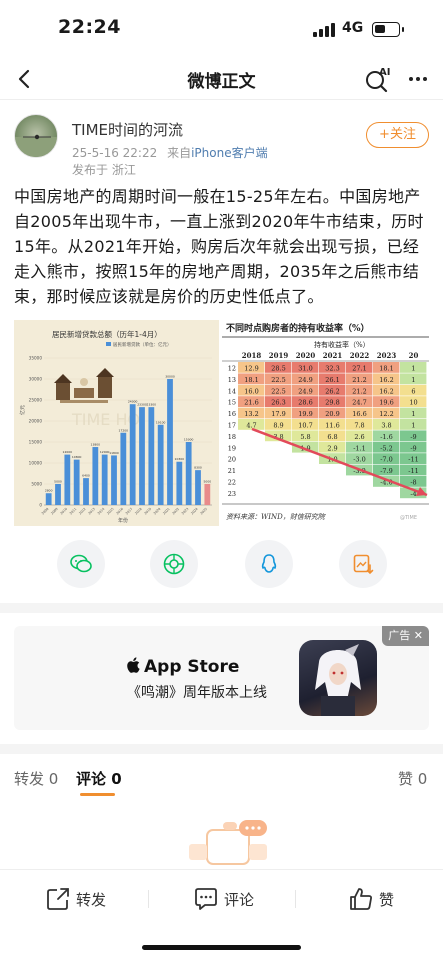 Image resolution: width=443 pixels, height=960 pixels. I want to click on table-cell: -5.2, so click(386, 448).